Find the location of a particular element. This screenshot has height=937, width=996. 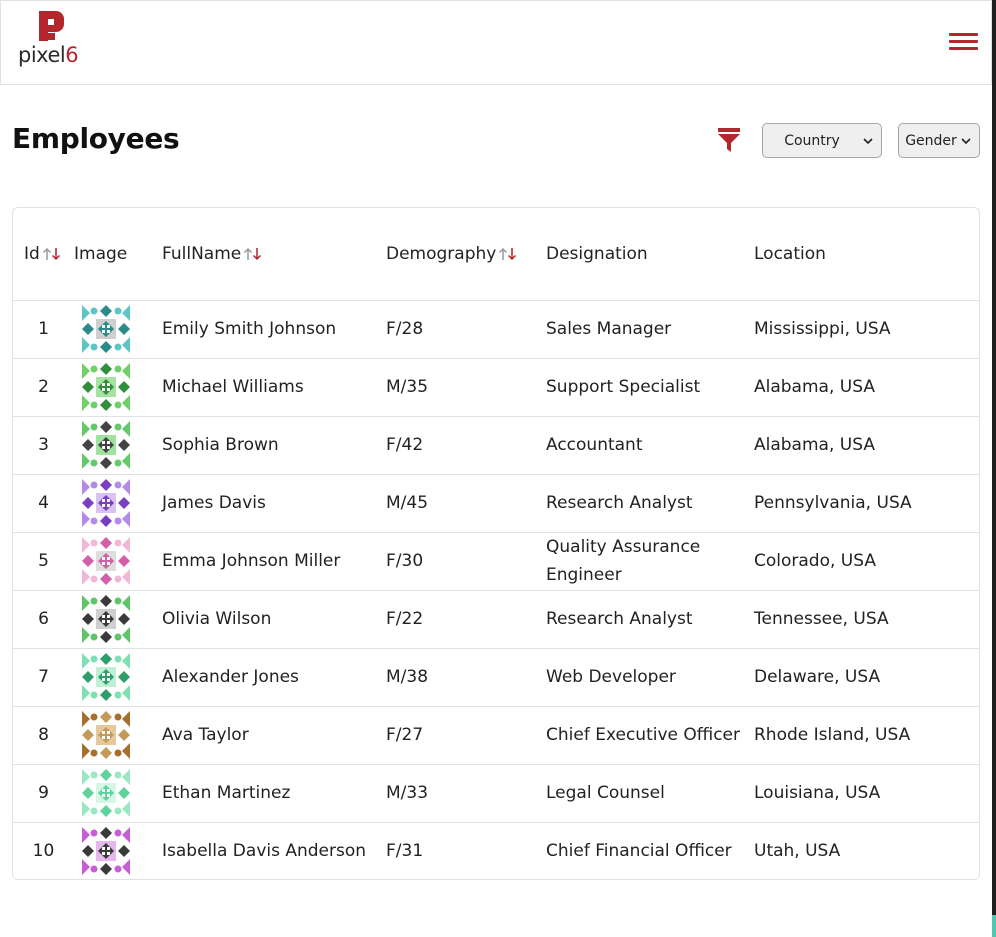

green-gray-quilt-avatar-icon is located at coordinates (122, 445).